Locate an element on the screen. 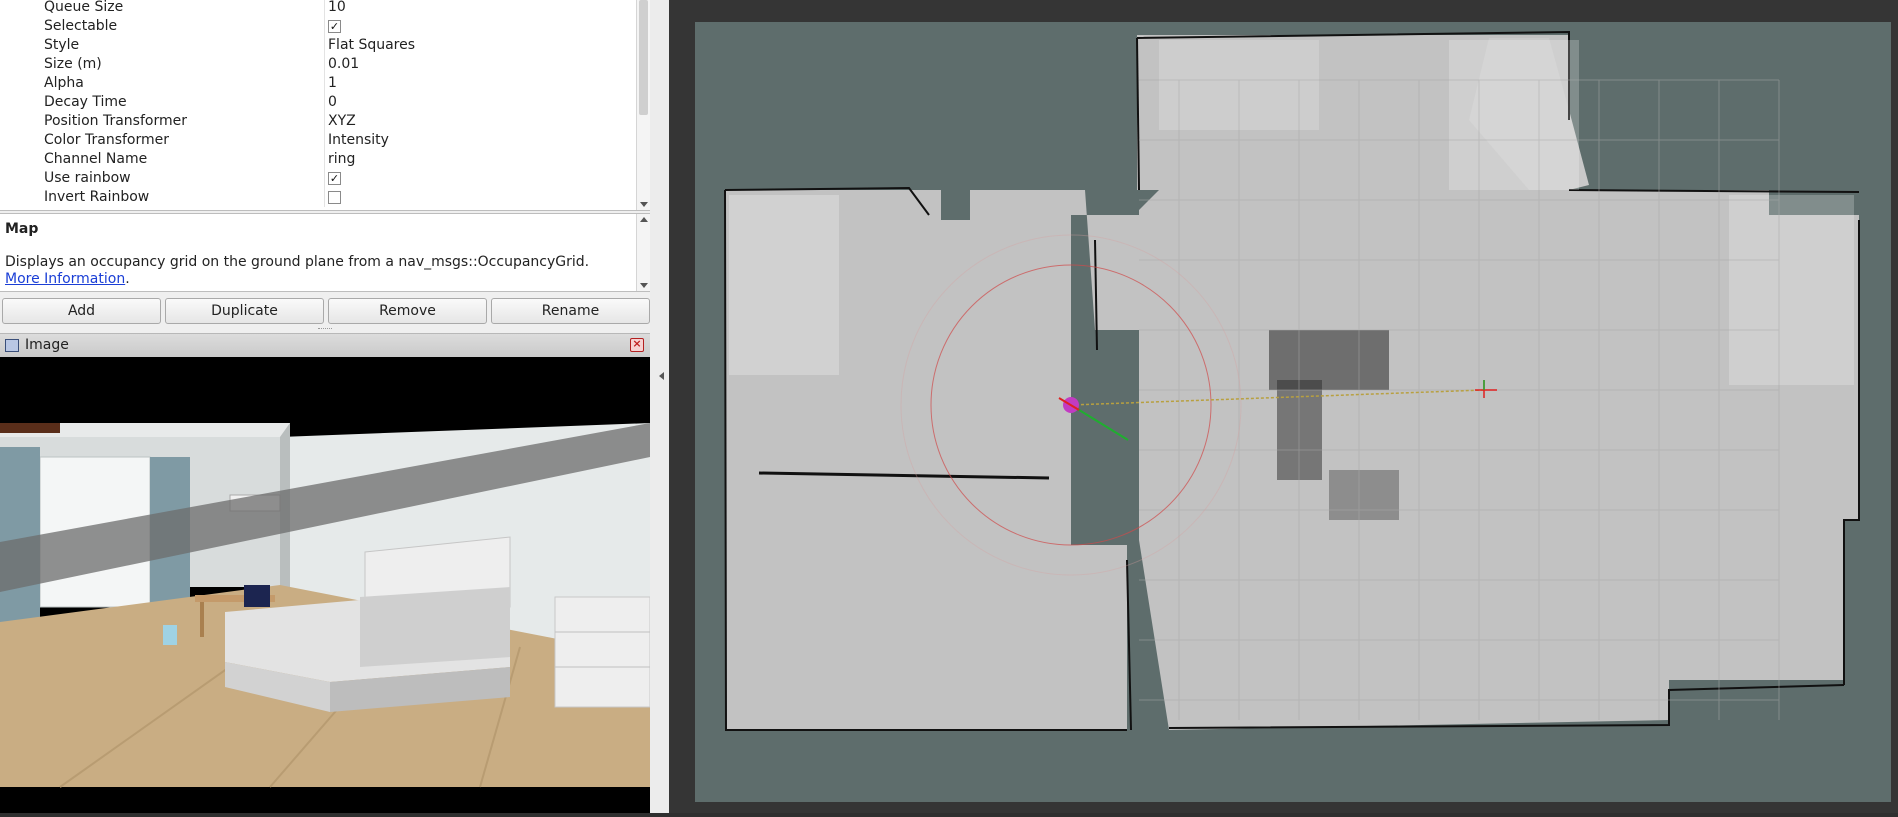 The width and height of the screenshot is (1898, 817). property-name: Selectable is located at coordinates (81, 26).